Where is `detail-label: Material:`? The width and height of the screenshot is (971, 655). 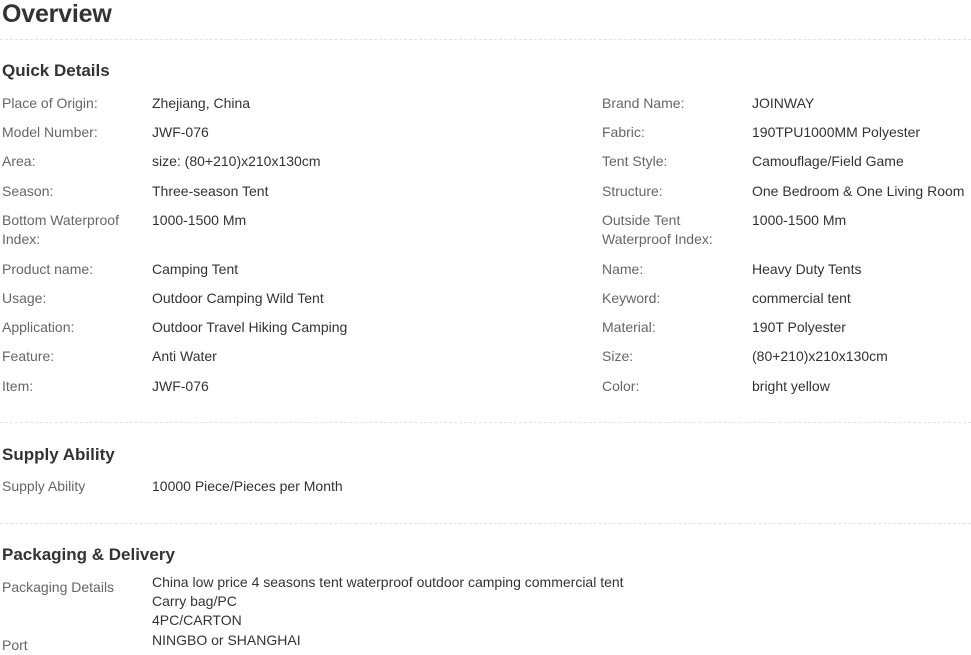 detail-label: Material: is located at coordinates (629, 327).